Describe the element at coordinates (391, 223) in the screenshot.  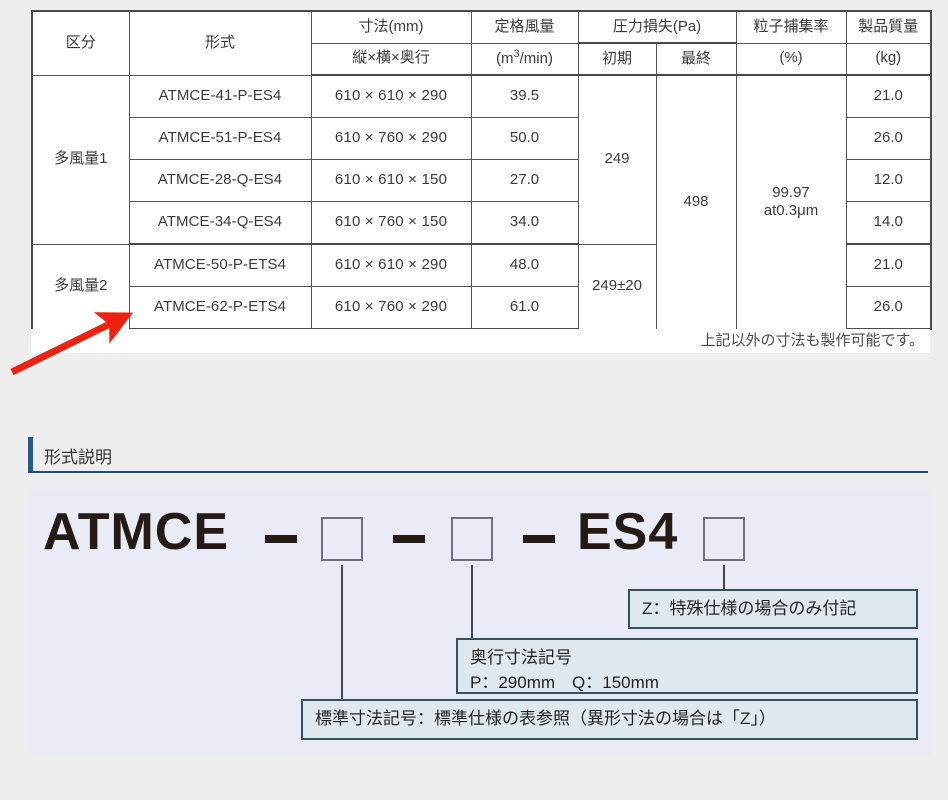
I see `cell-dimension: 610 × 760 × 150` at that location.